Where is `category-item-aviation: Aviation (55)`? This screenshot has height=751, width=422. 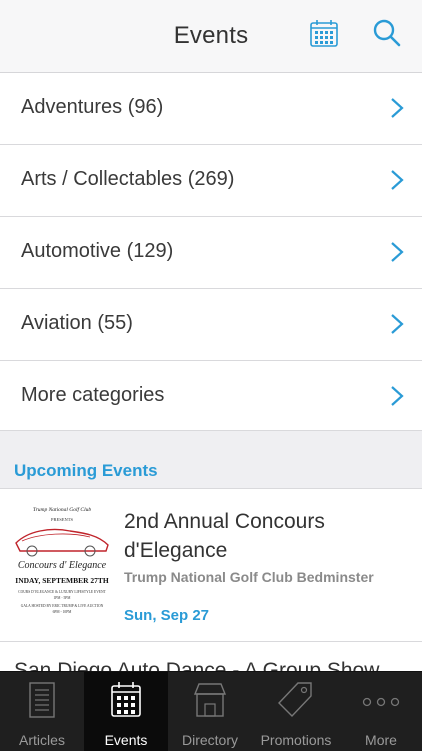 category-item-aviation: Aviation (55) is located at coordinates (211, 325).